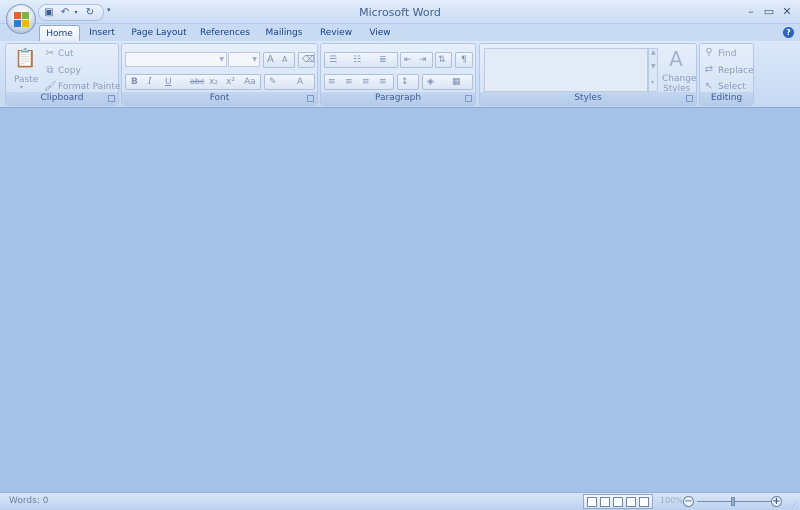  What do you see at coordinates (50, 70) in the screenshot?
I see `copy-icon: ⧉` at bounding box center [50, 70].